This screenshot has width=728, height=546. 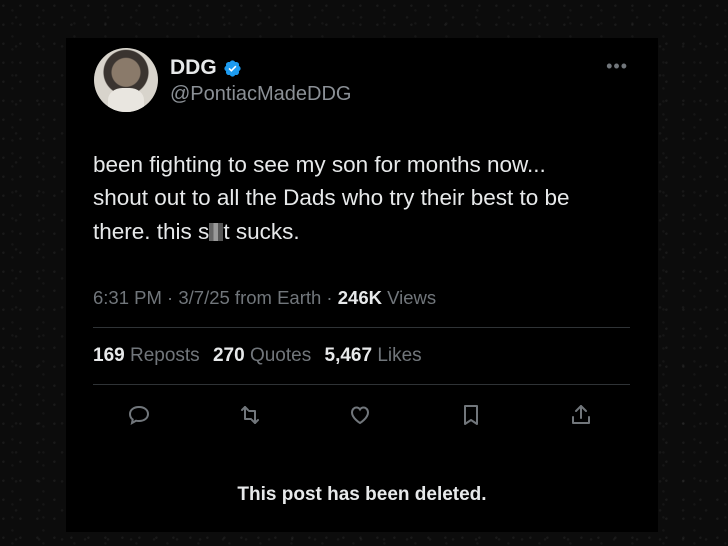 I want to click on action-bar, so click(x=360, y=415).